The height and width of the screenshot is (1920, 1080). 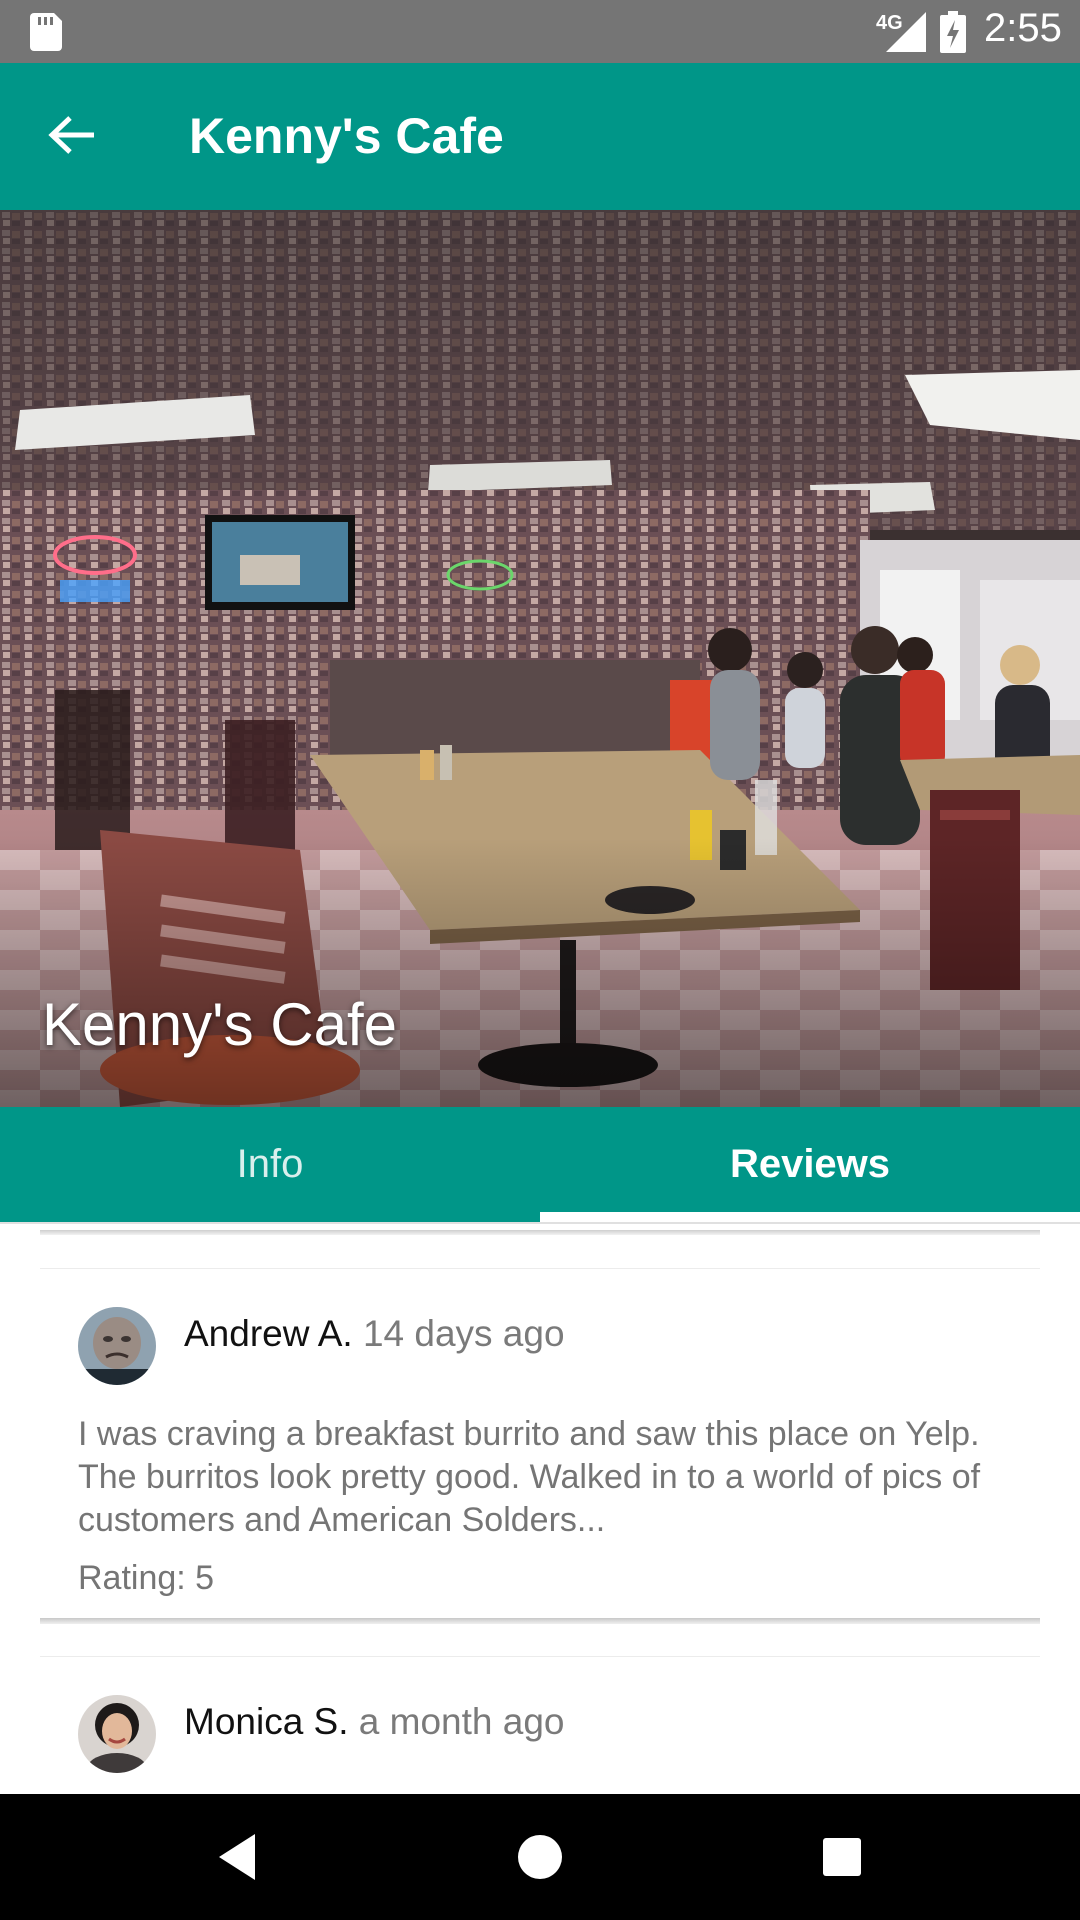 I want to click on tab-info: Info, so click(x=270, y=1164).